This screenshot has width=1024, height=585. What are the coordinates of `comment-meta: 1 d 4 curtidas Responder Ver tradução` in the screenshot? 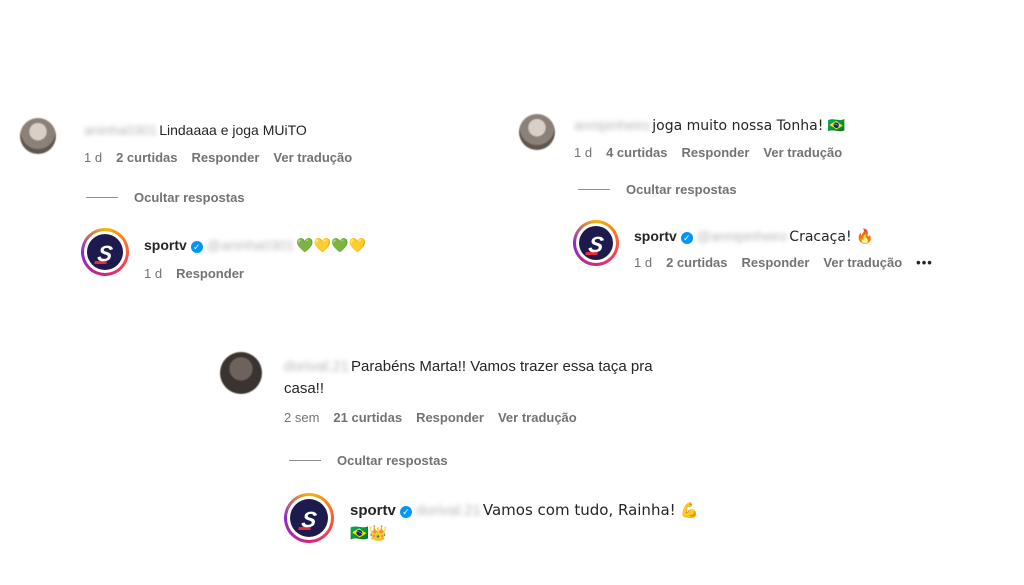 It's located at (715, 152).